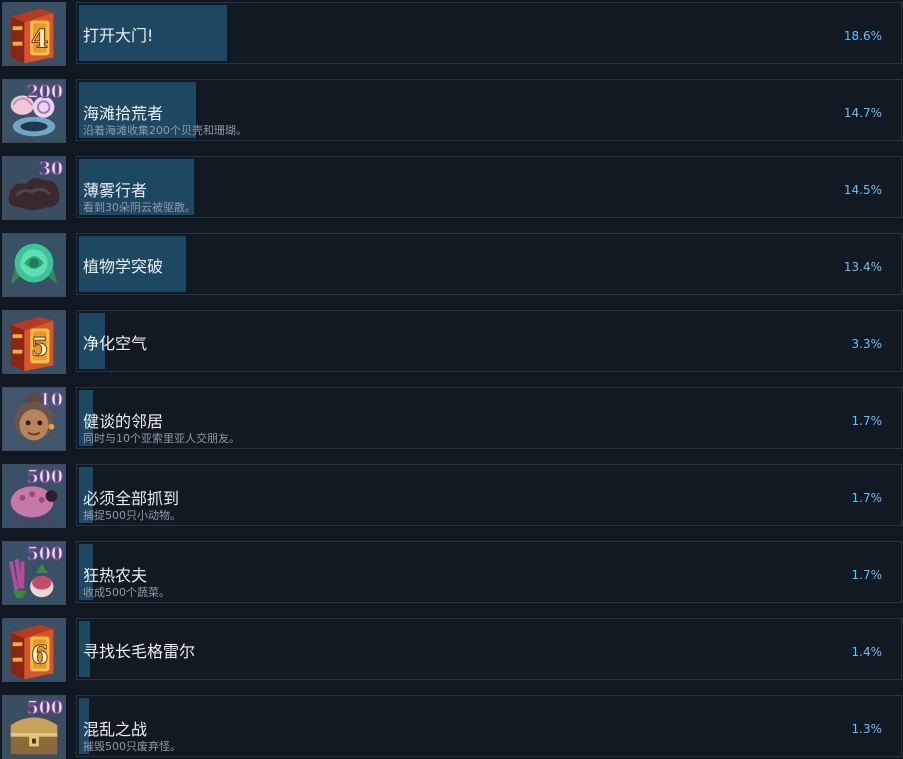 This screenshot has height=759, width=903. I want to click on dark-cloud-icon: 30, so click(34, 188).